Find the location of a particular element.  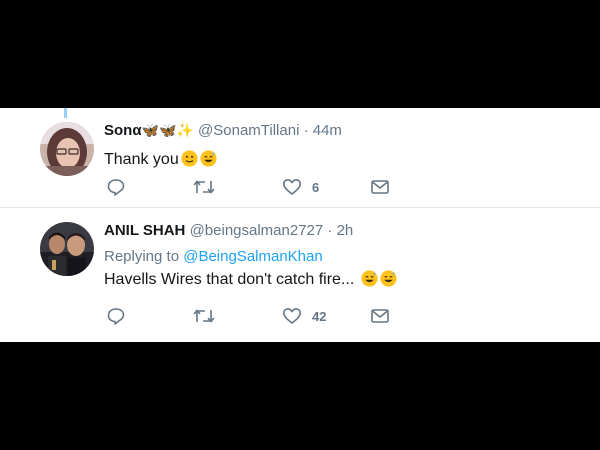

user-handle: @beingsalman2727 is located at coordinates (257, 230).